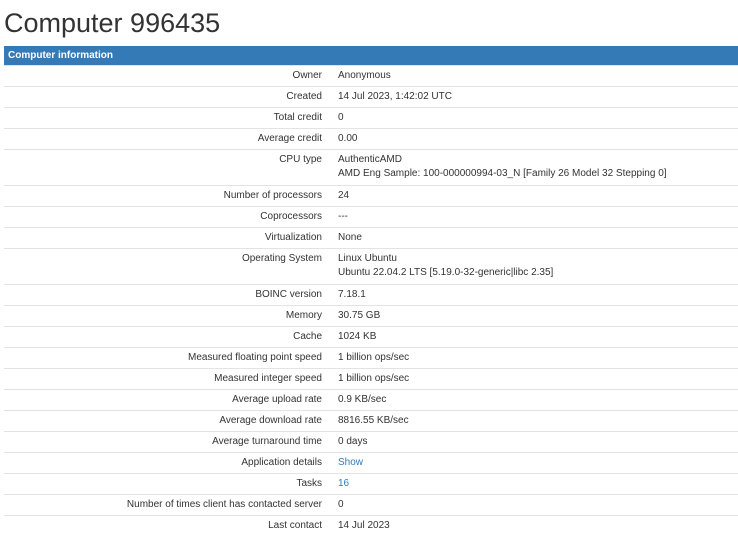  Describe the element at coordinates (169, 295) in the screenshot. I see `row-label-boinc-version: BOINC version` at that location.